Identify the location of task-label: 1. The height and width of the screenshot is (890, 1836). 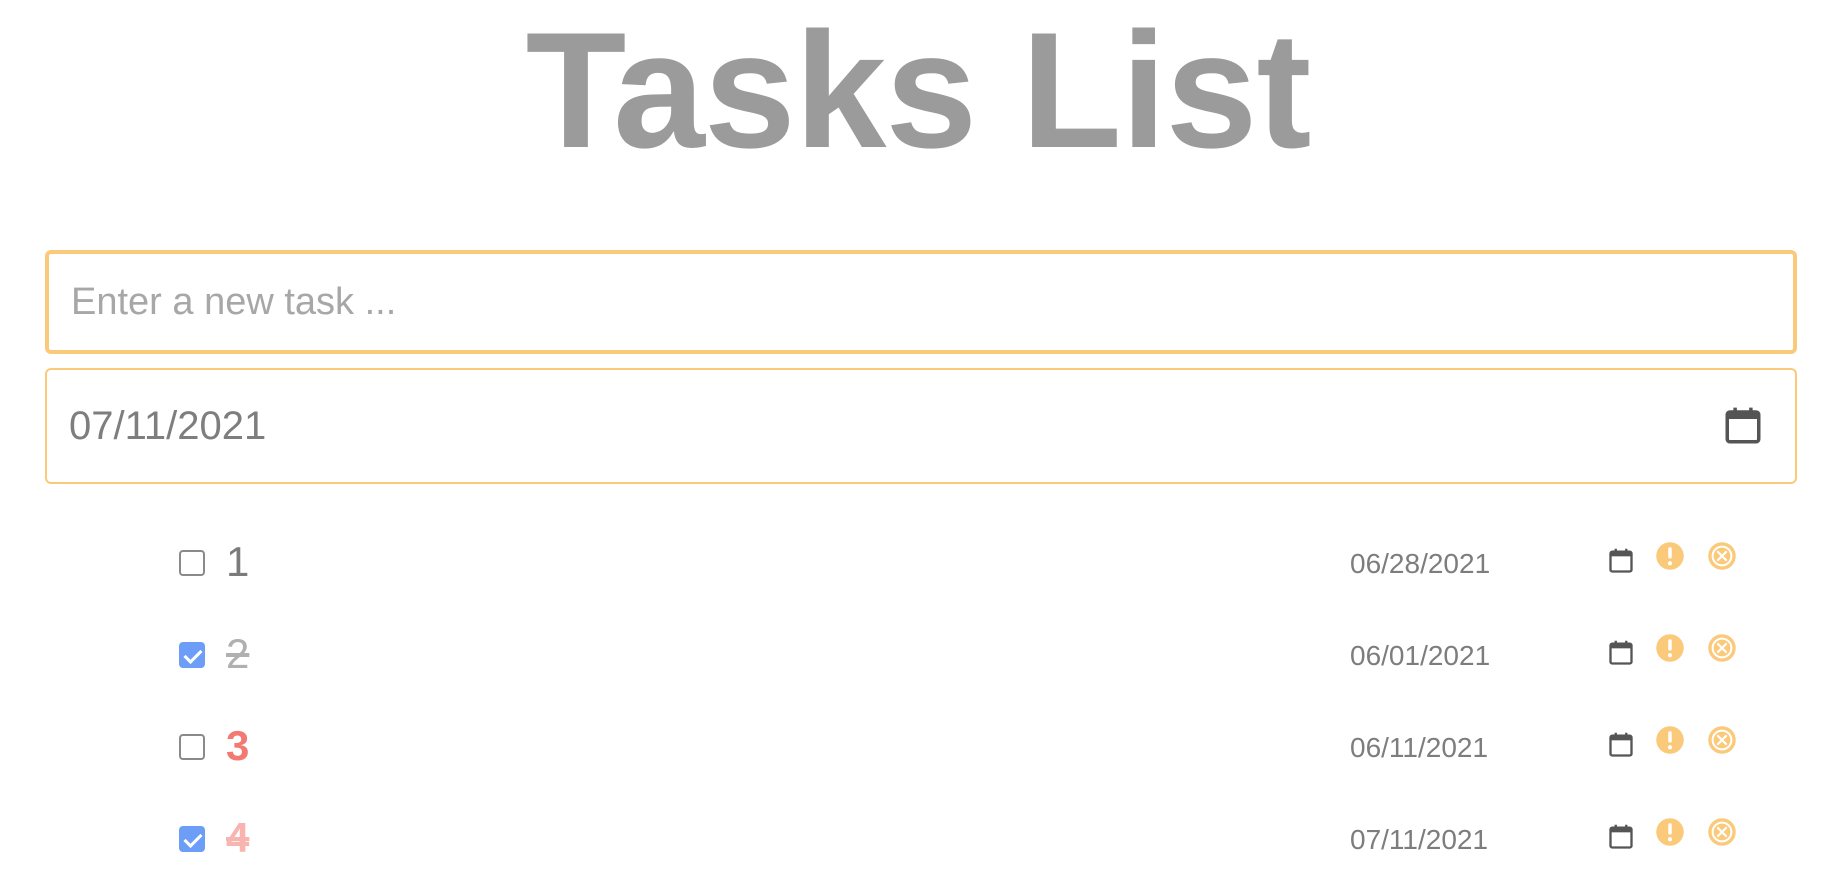
(238, 561).